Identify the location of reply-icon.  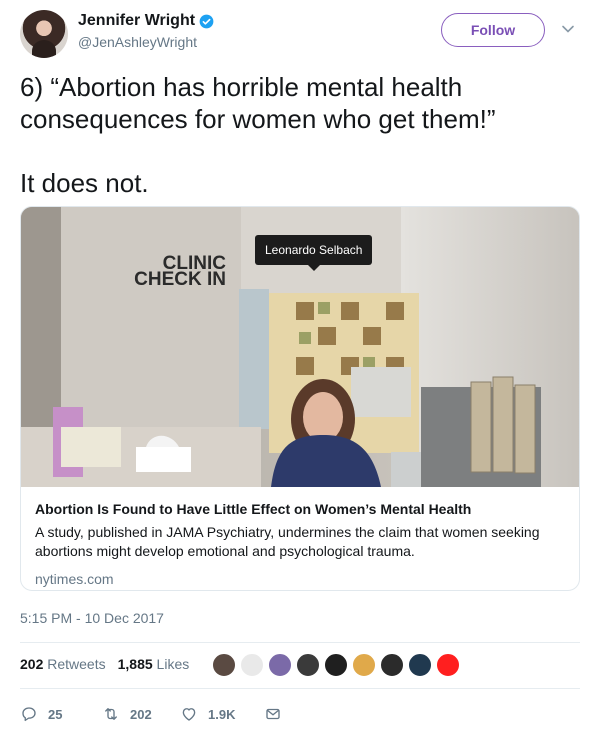
(29, 714).